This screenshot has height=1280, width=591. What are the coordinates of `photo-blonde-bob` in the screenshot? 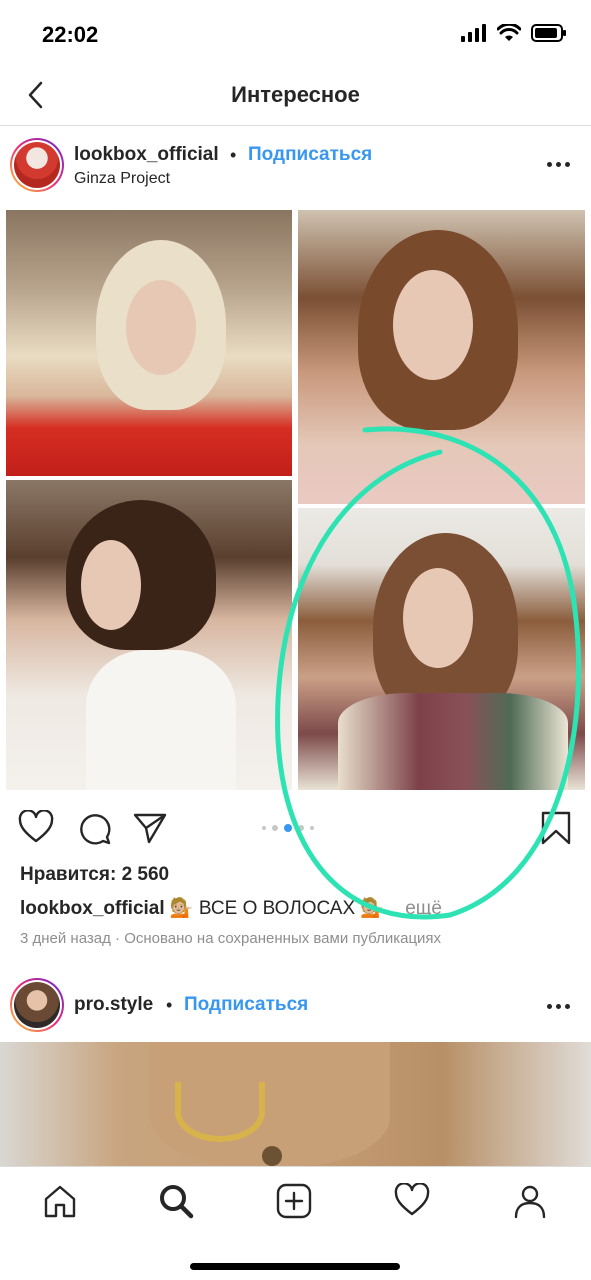 It's located at (149, 343).